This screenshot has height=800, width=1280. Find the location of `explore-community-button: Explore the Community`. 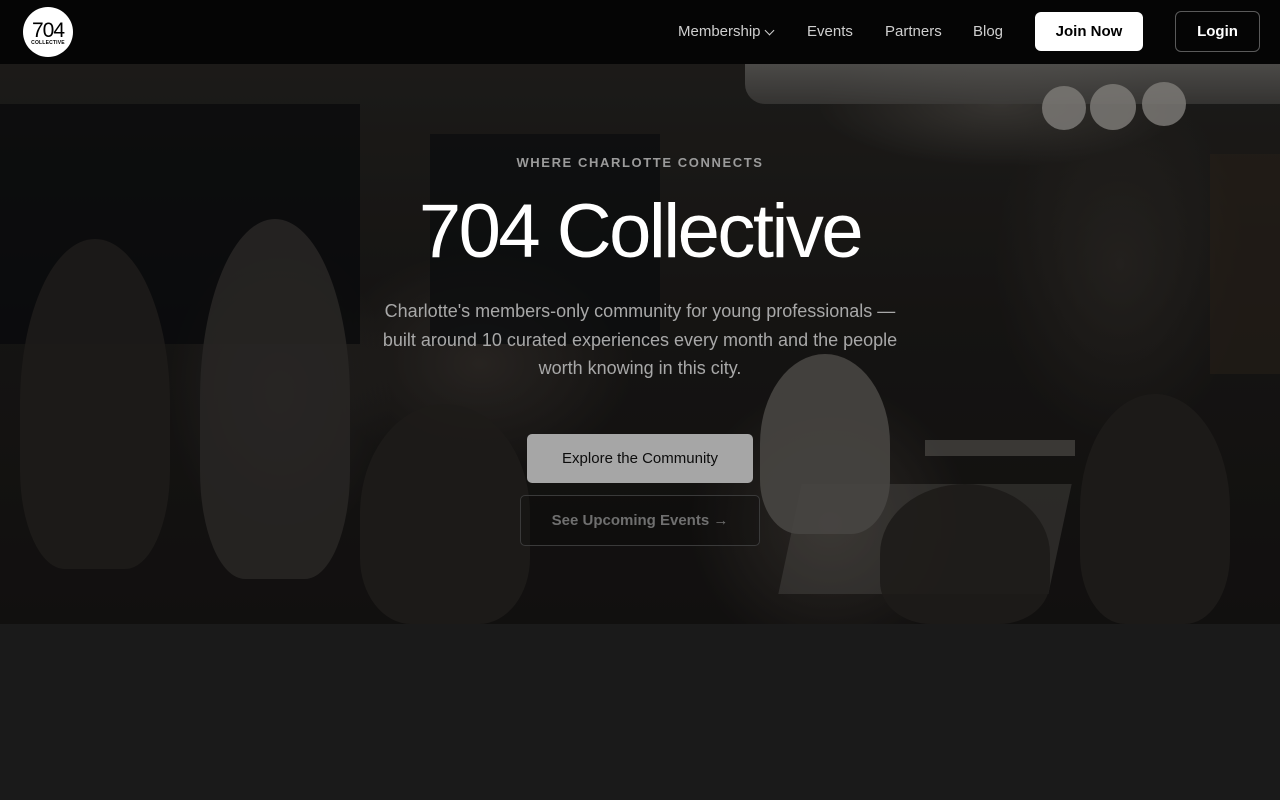

explore-community-button: Explore the Community is located at coordinates (640, 458).